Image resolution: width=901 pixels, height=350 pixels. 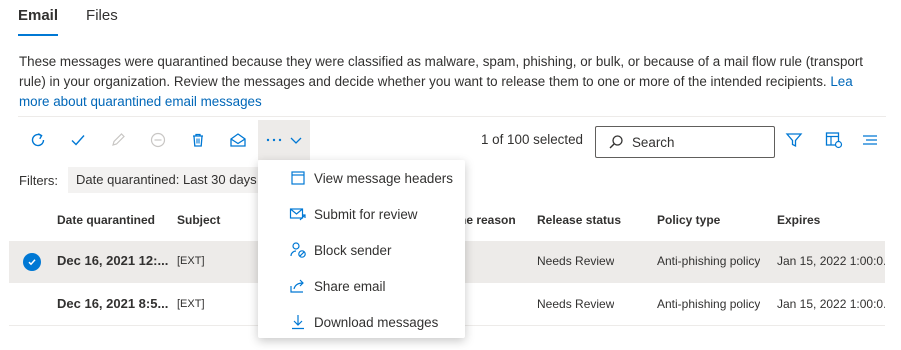 I want to click on search-box, so click(x=685, y=142).